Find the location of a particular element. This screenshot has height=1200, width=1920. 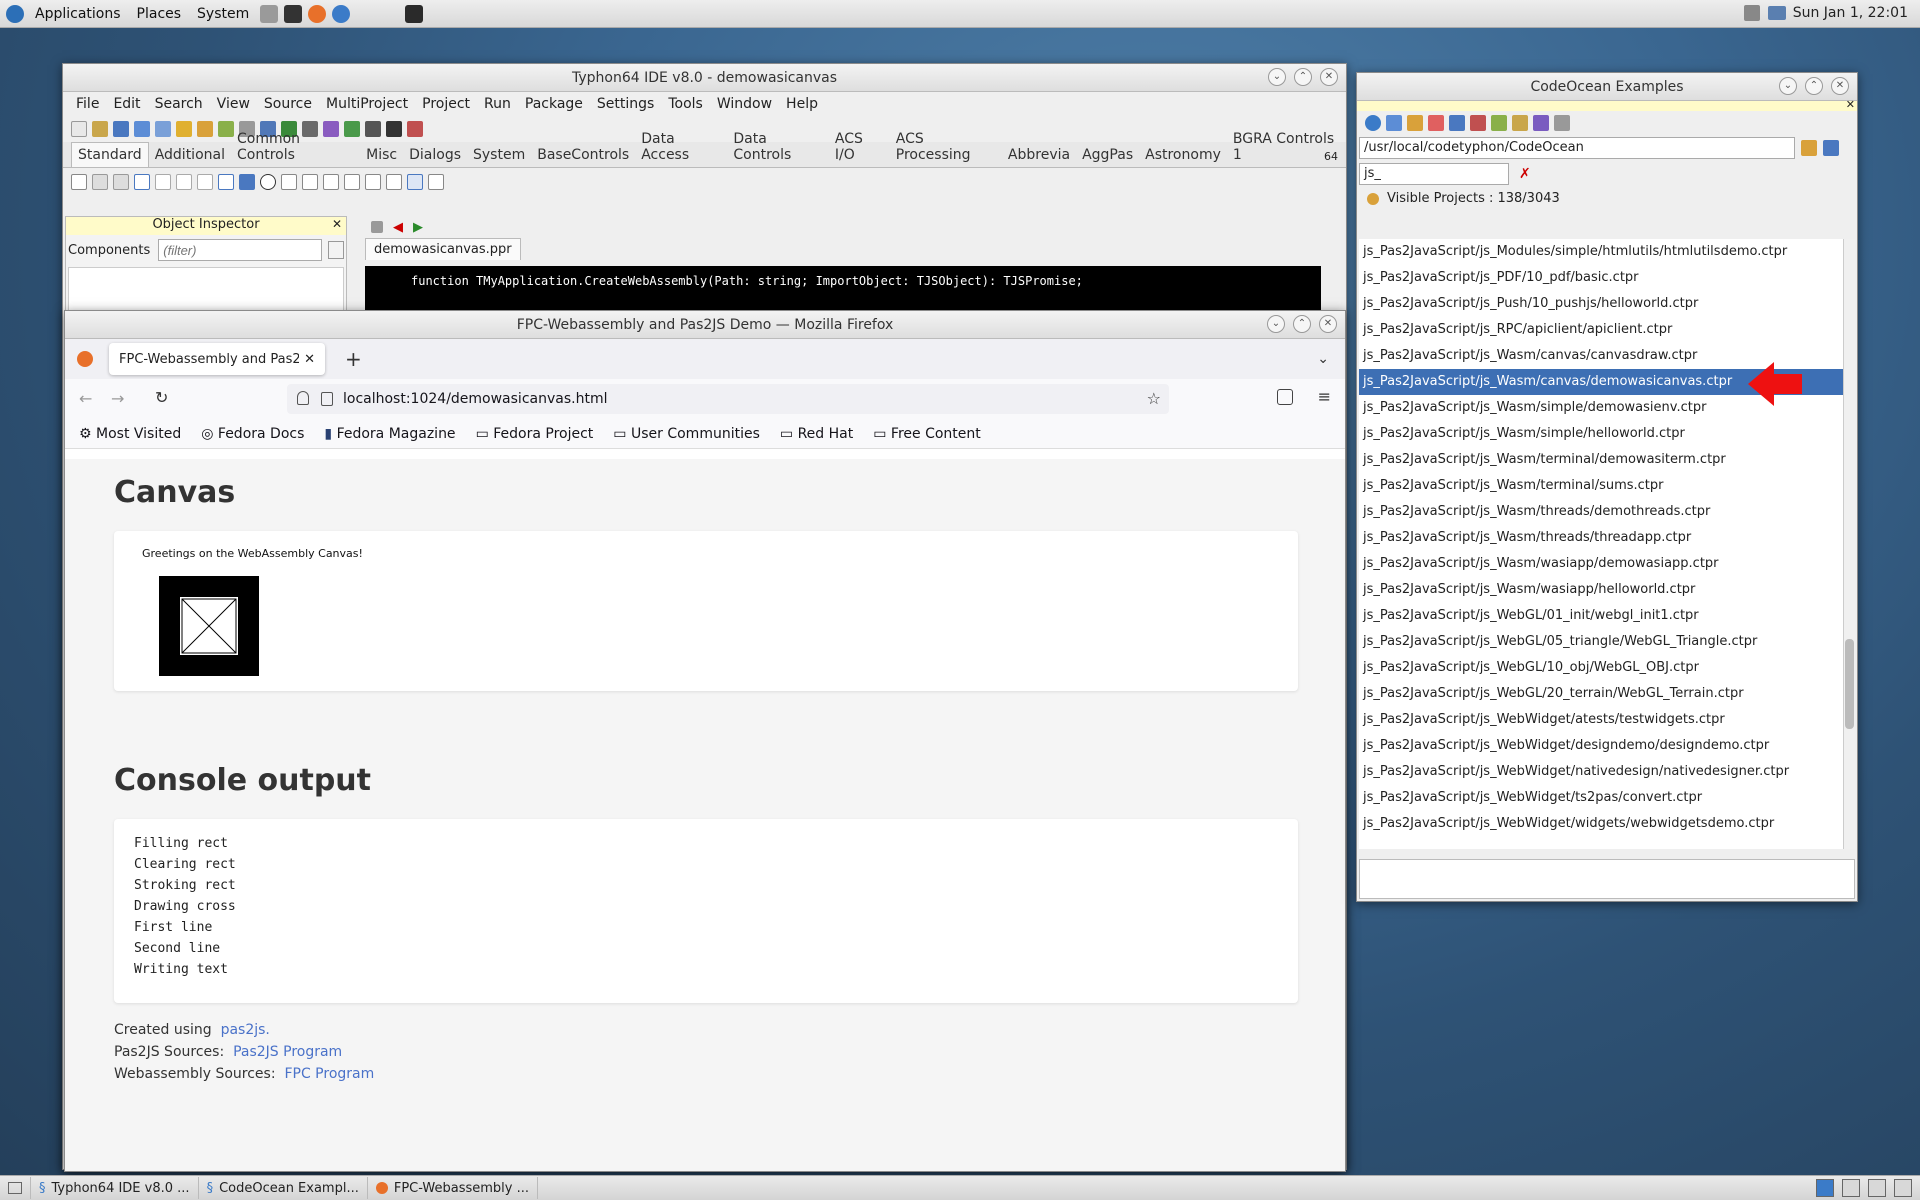

groupbox-icon is located at coordinates (352, 182).